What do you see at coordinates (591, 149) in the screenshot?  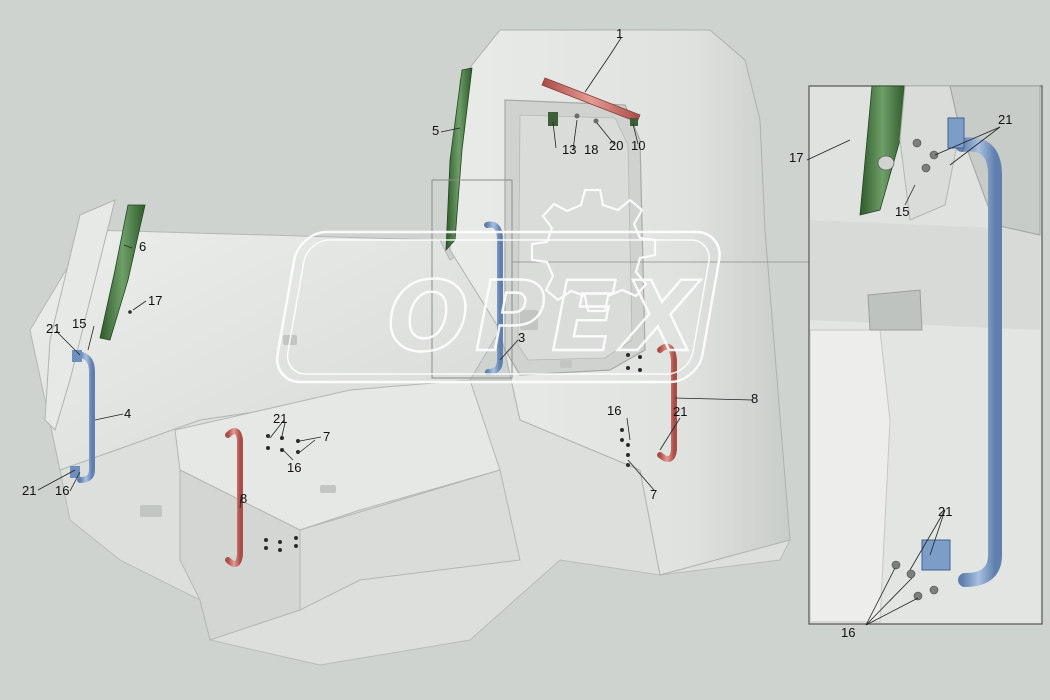 I see `callout-18: 18` at bounding box center [591, 149].